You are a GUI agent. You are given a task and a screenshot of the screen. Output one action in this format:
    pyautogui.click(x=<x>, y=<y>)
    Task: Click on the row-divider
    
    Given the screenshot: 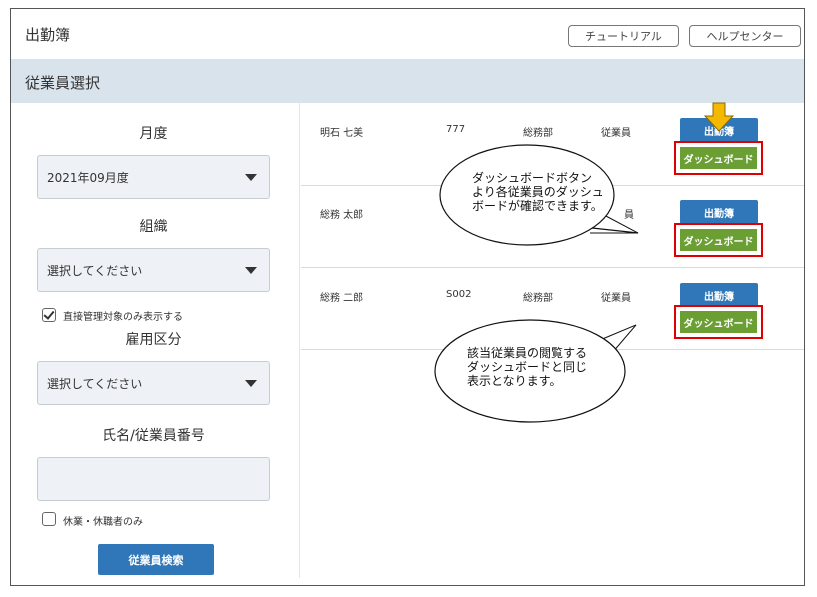 What is the action you would take?
    pyautogui.click(x=552, y=267)
    